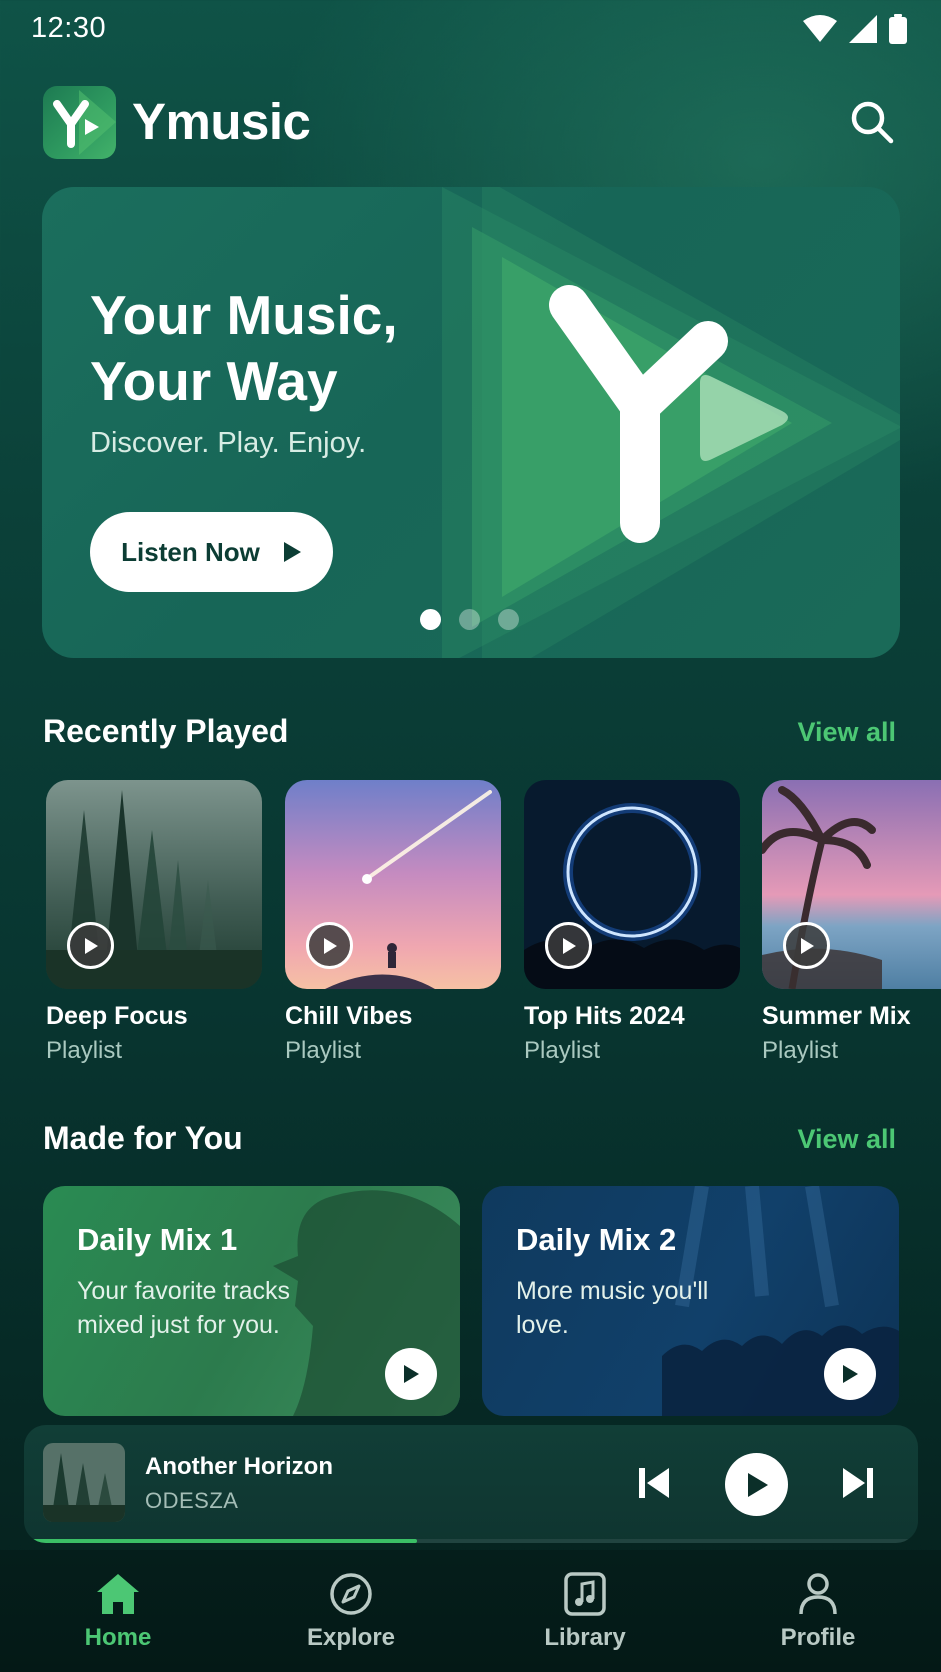 The width and height of the screenshot is (941, 1672). Describe the element at coordinates (820, 28) in the screenshot. I see `wifi-icon` at that location.